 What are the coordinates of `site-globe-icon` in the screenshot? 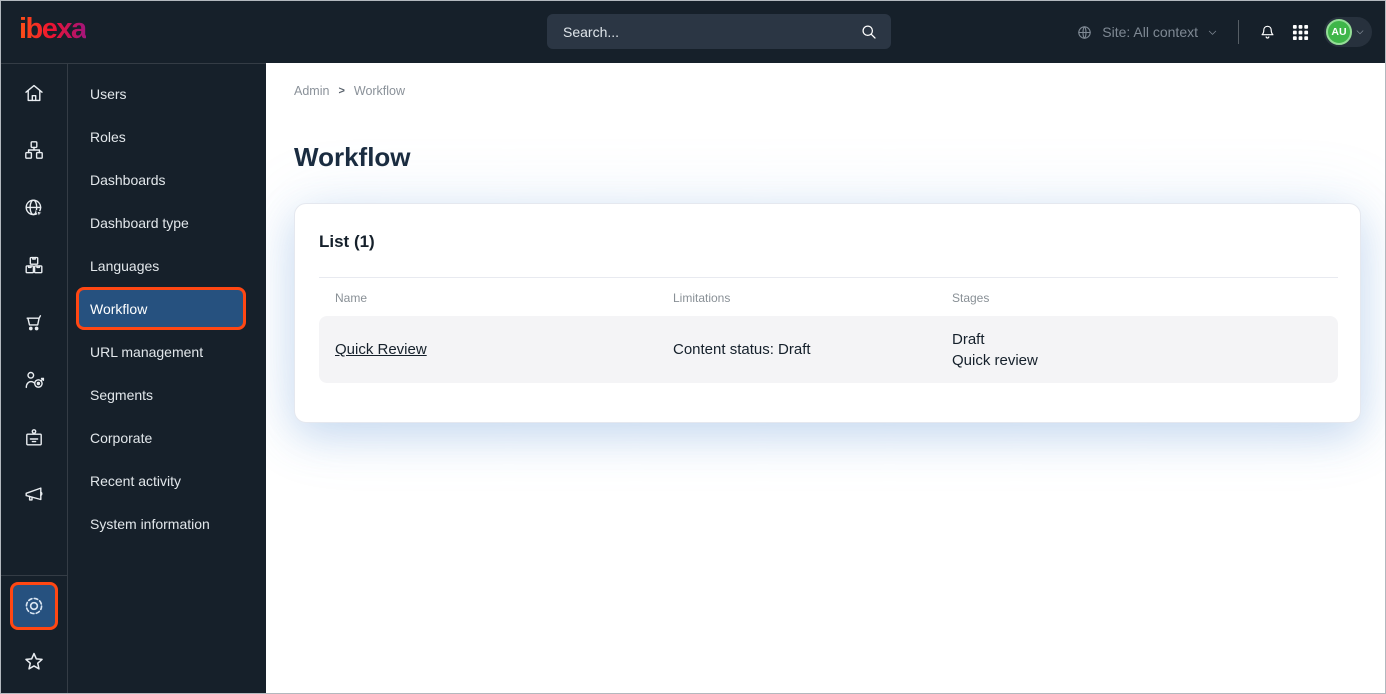 It's located at (1084, 32).